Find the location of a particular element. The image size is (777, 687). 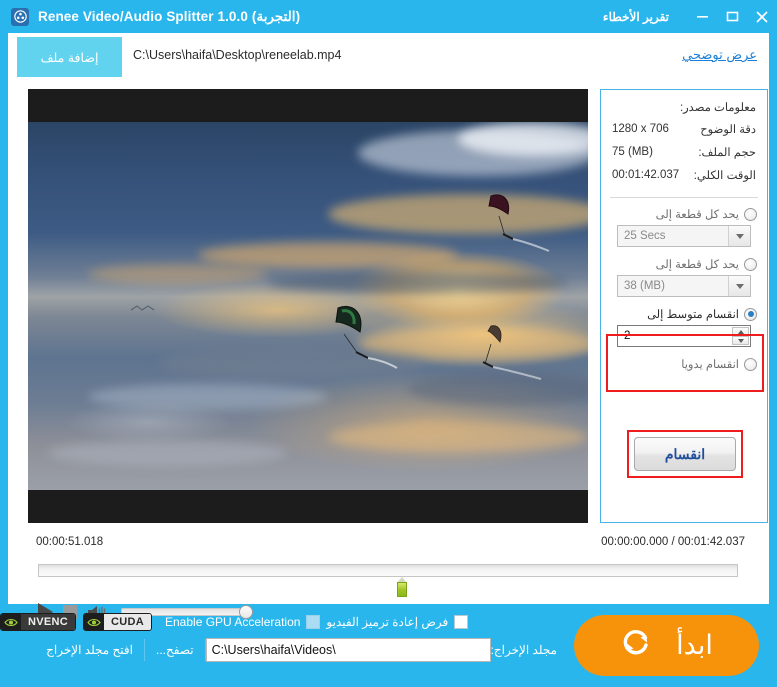

split-average-value: 2 is located at coordinates (627, 336).